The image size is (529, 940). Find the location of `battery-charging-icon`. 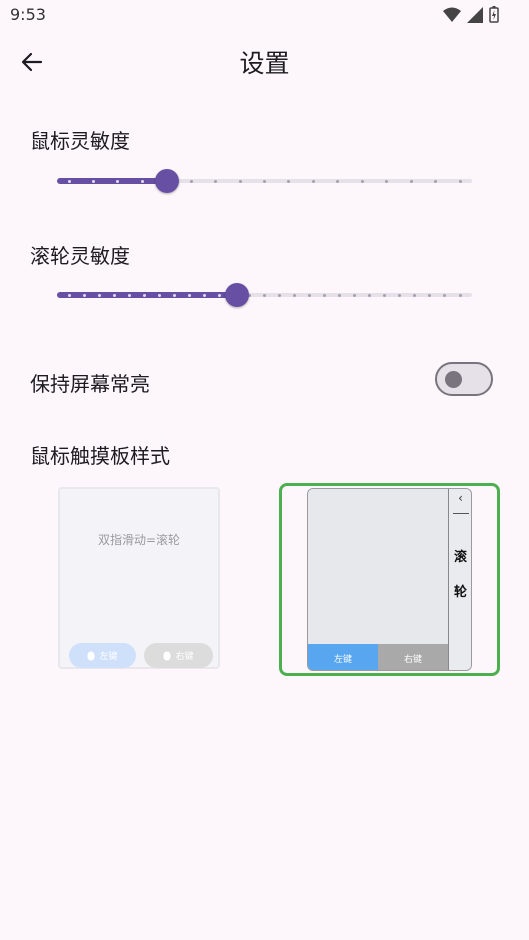

battery-charging-icon is located at coordinates (494, 14).